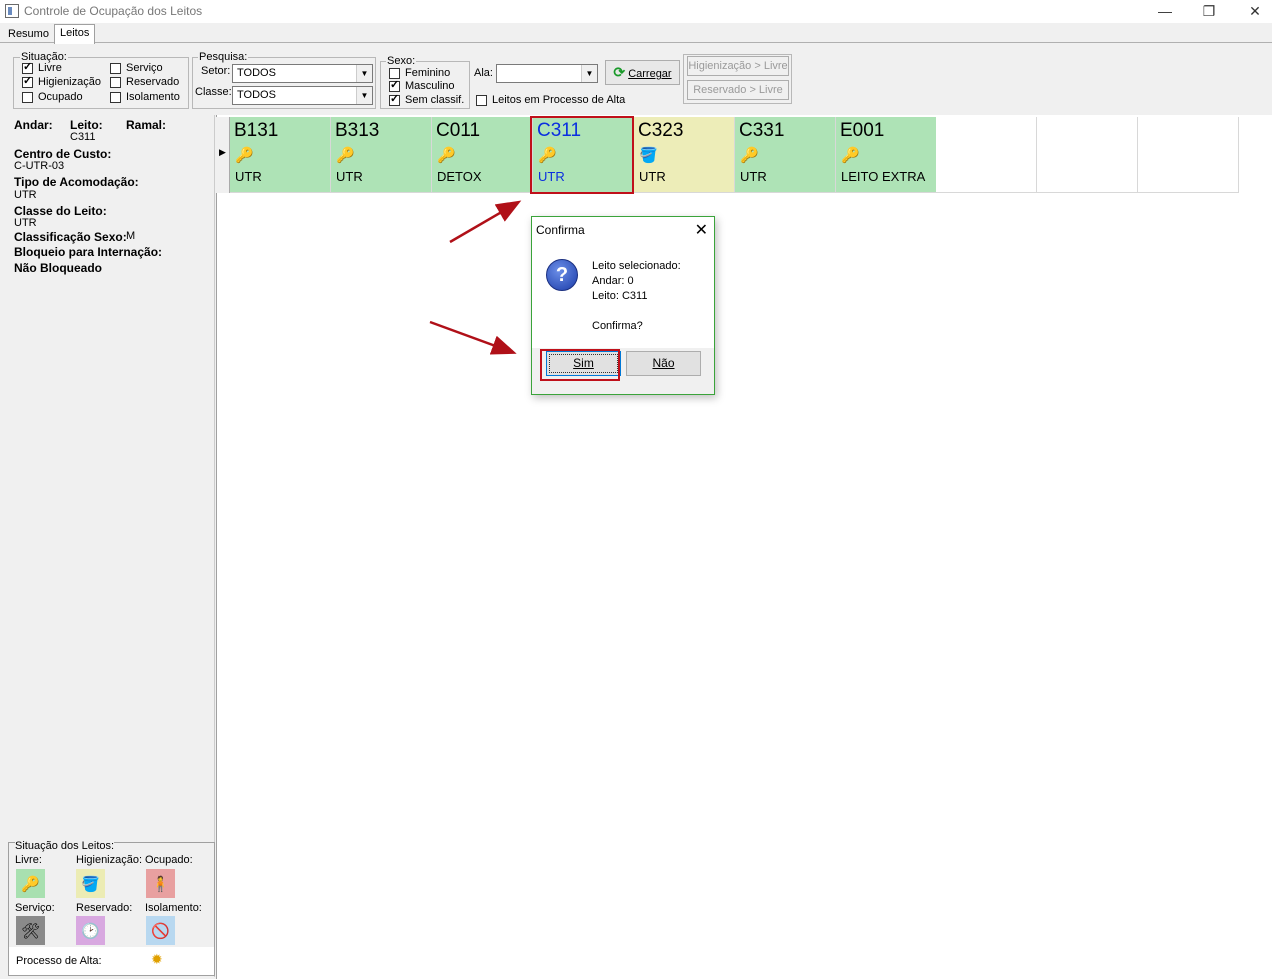 The image size is (1272, 979). Describe the element at coordinates (160, 883) in the screenshot. I see `occupied-person-icon: 🧍` at that location.